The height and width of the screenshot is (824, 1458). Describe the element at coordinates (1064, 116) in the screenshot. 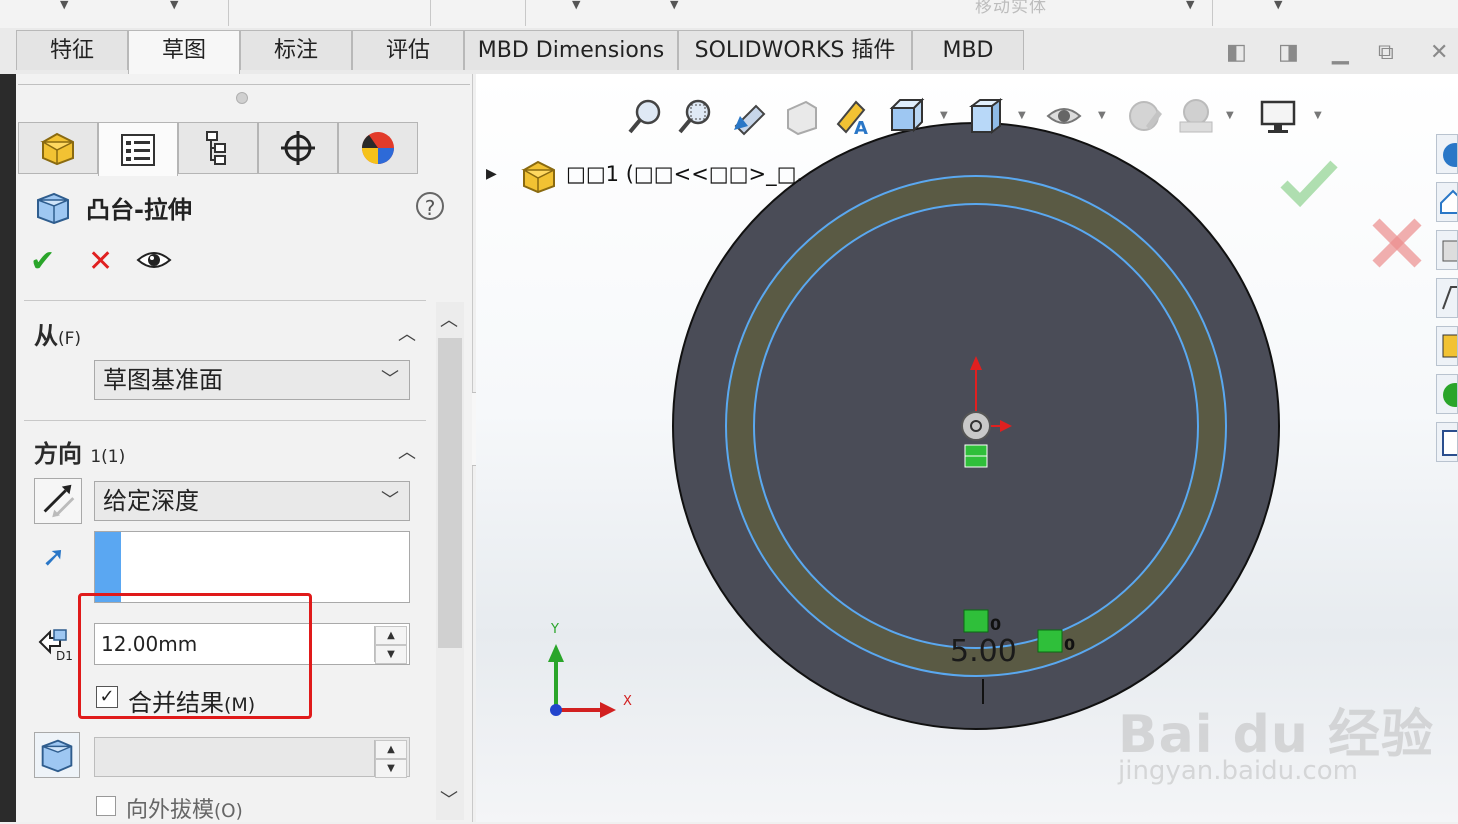

I see `hide-show-items-icon` at that location.